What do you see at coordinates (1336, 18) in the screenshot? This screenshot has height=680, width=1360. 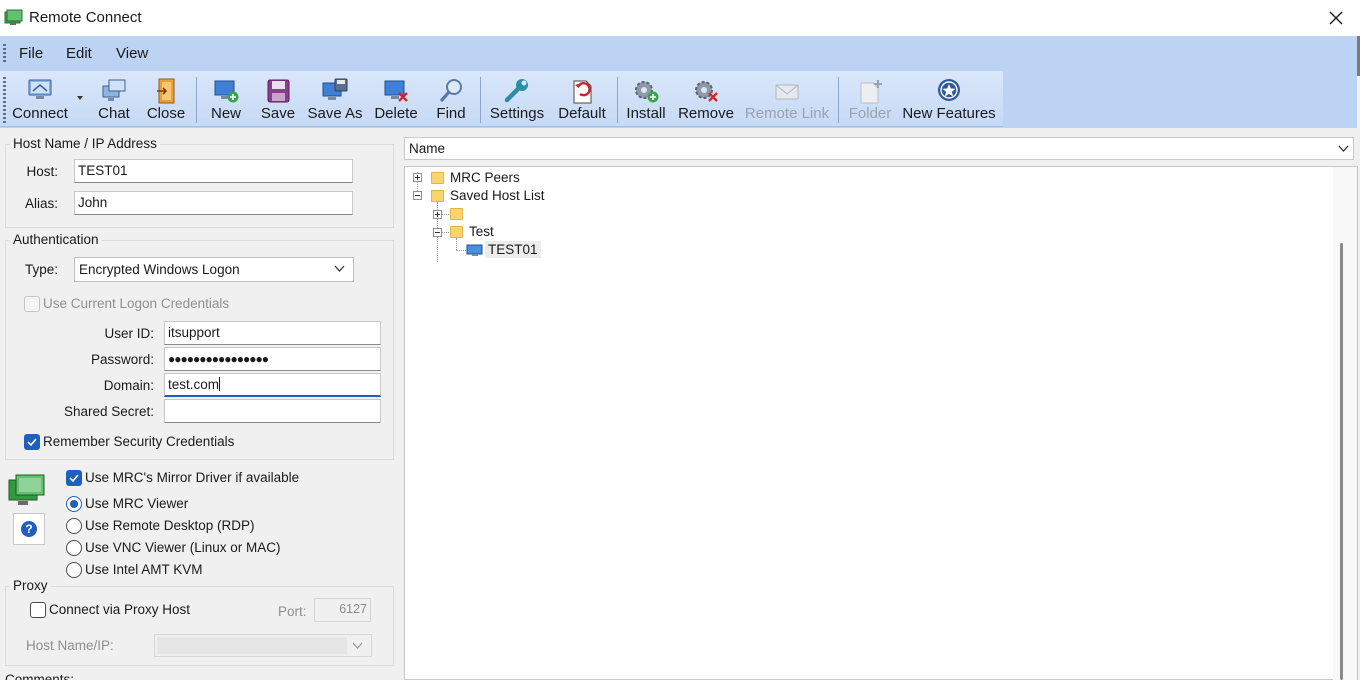 I see `window-close-button` at bounding box center [1336, 18].